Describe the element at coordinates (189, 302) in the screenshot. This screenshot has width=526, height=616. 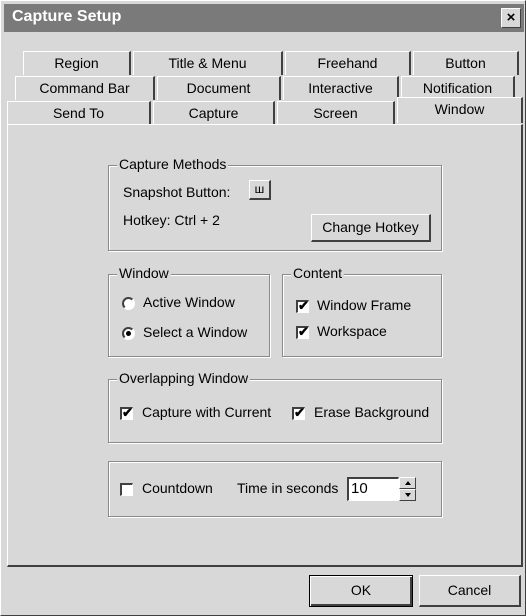
I see `active-window-label: Active Window` at that location.